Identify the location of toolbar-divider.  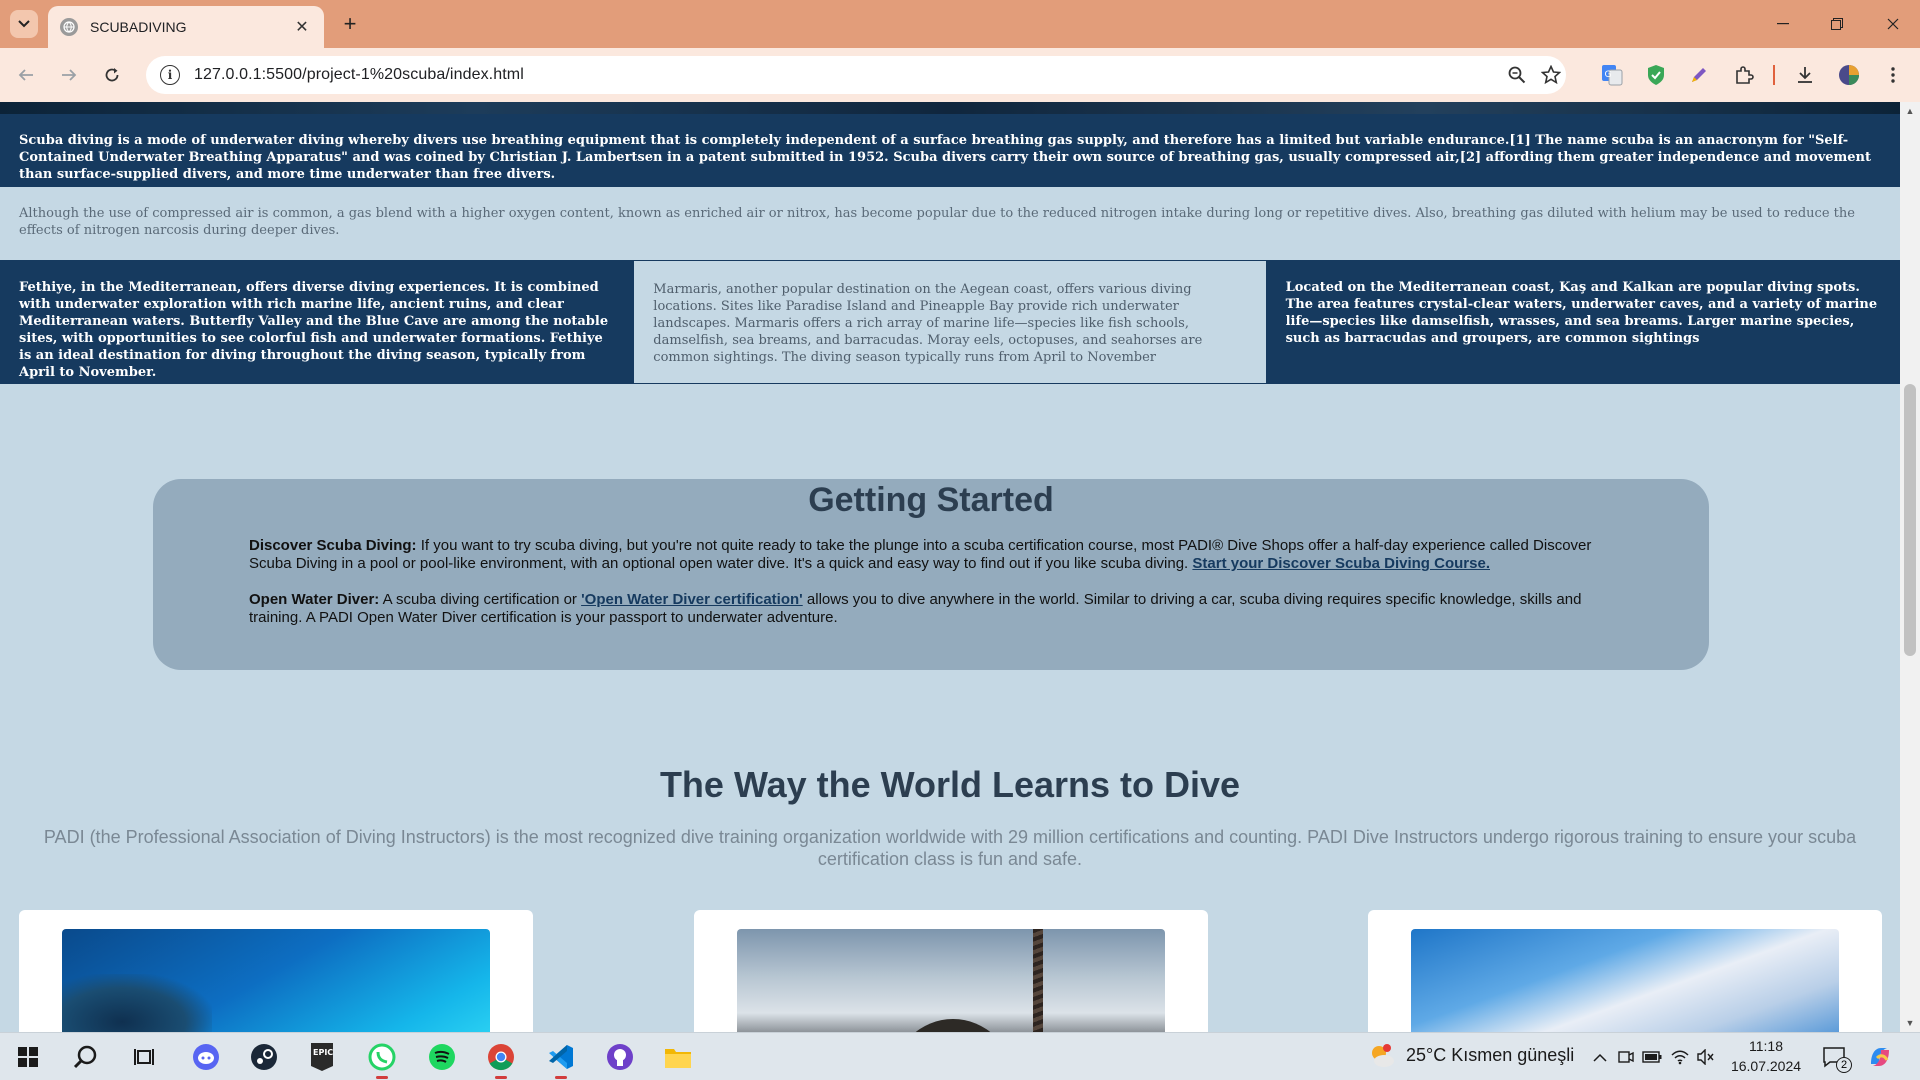
(1774, 75).